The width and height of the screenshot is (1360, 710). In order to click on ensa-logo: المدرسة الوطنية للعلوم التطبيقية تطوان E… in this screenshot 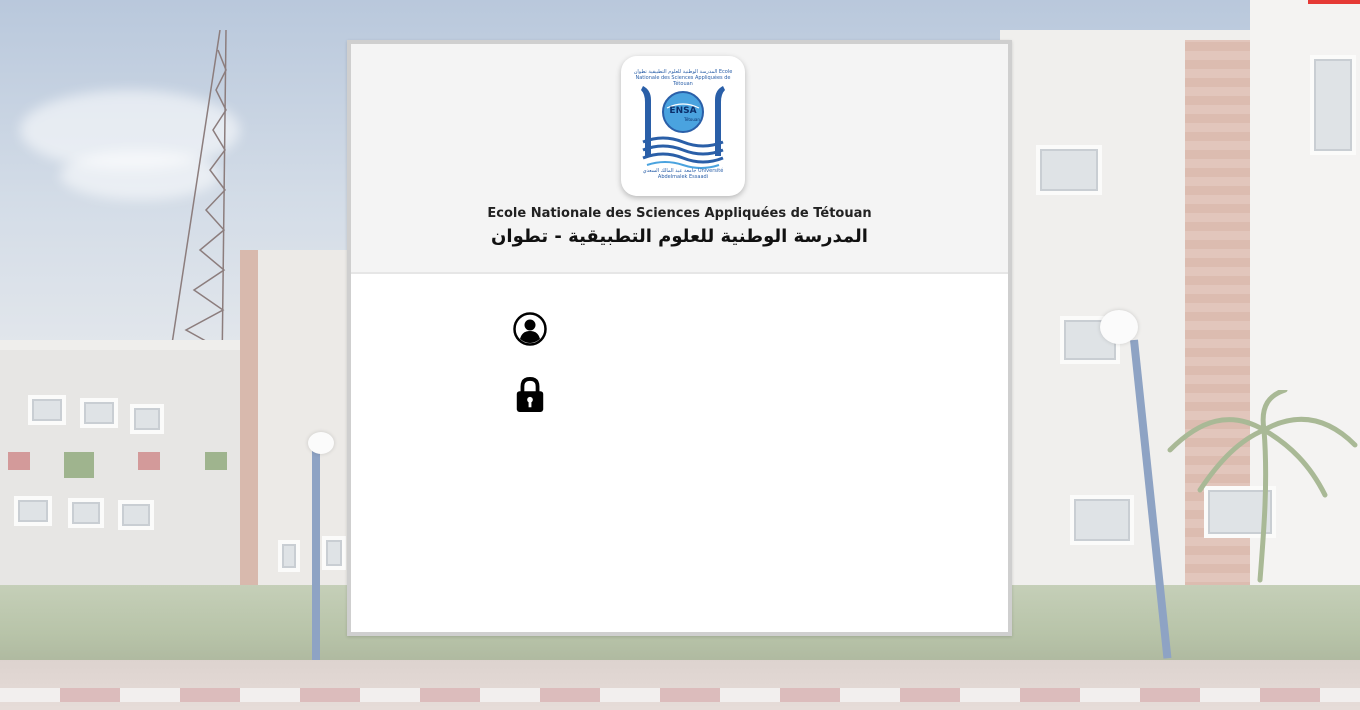, I will do `click(683, 126)`.